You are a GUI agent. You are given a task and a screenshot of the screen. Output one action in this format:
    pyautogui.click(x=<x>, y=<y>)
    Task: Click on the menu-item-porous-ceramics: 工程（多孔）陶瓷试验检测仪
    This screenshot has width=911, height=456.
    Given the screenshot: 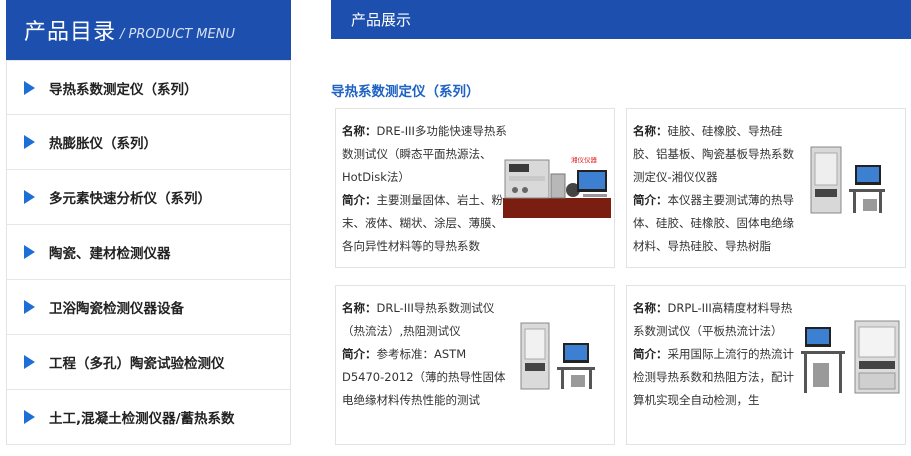 What is the action you would take?
    pyautogui.click(x=148, y=362)
    